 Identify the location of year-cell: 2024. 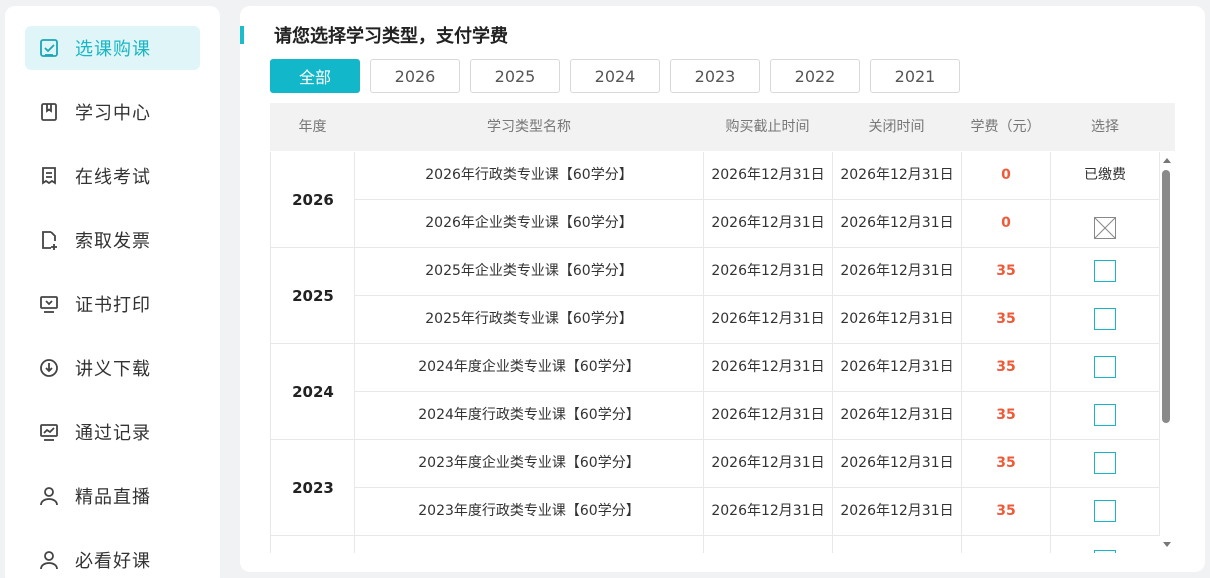
(312, 392).